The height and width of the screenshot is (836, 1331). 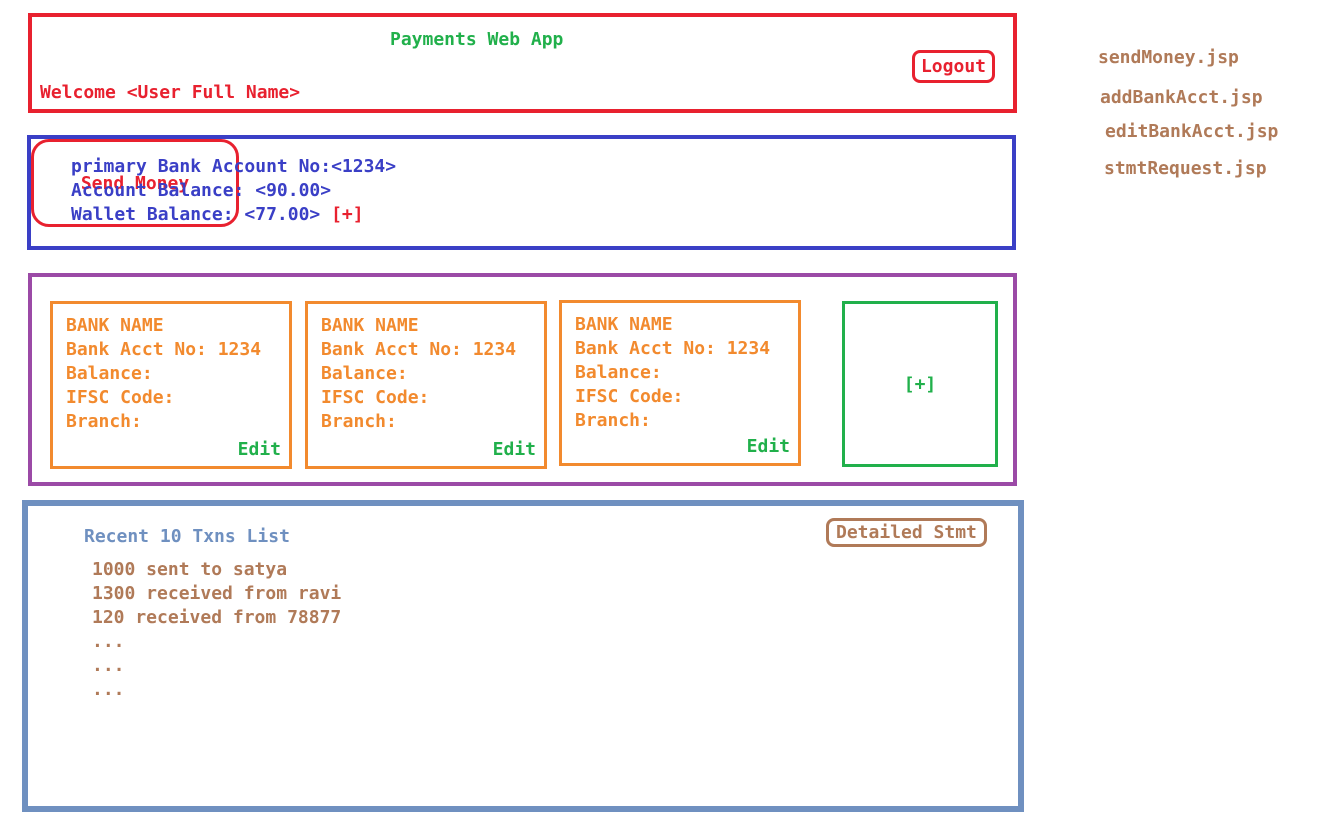 I want to click on primary-account-text: primary Bank Account No:<1234>, so click(x=234, y=166).